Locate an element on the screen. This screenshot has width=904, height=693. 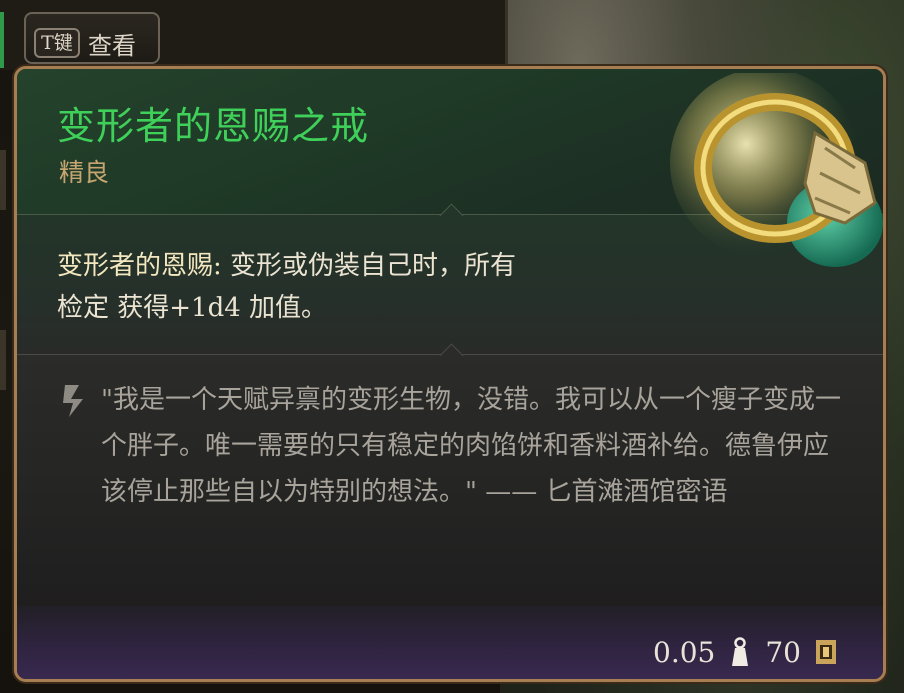
description-text-line2: 检定 获得+1d4 加值。 is located at coordinates (192, 308).